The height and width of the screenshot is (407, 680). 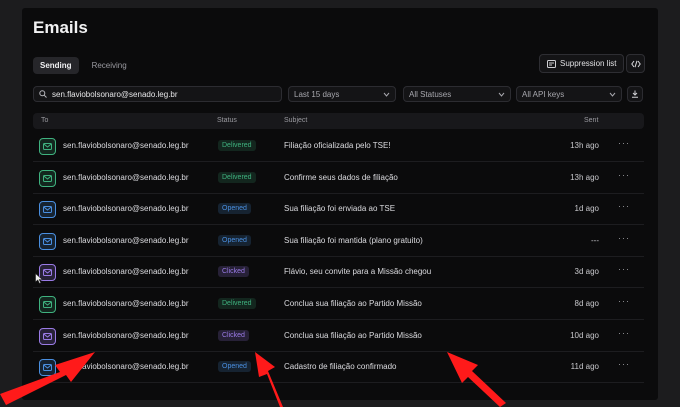 What do you see at coordinates (227, 120) in the screenshot?
I see `header-status: Status` at bounding box center [227, 120].